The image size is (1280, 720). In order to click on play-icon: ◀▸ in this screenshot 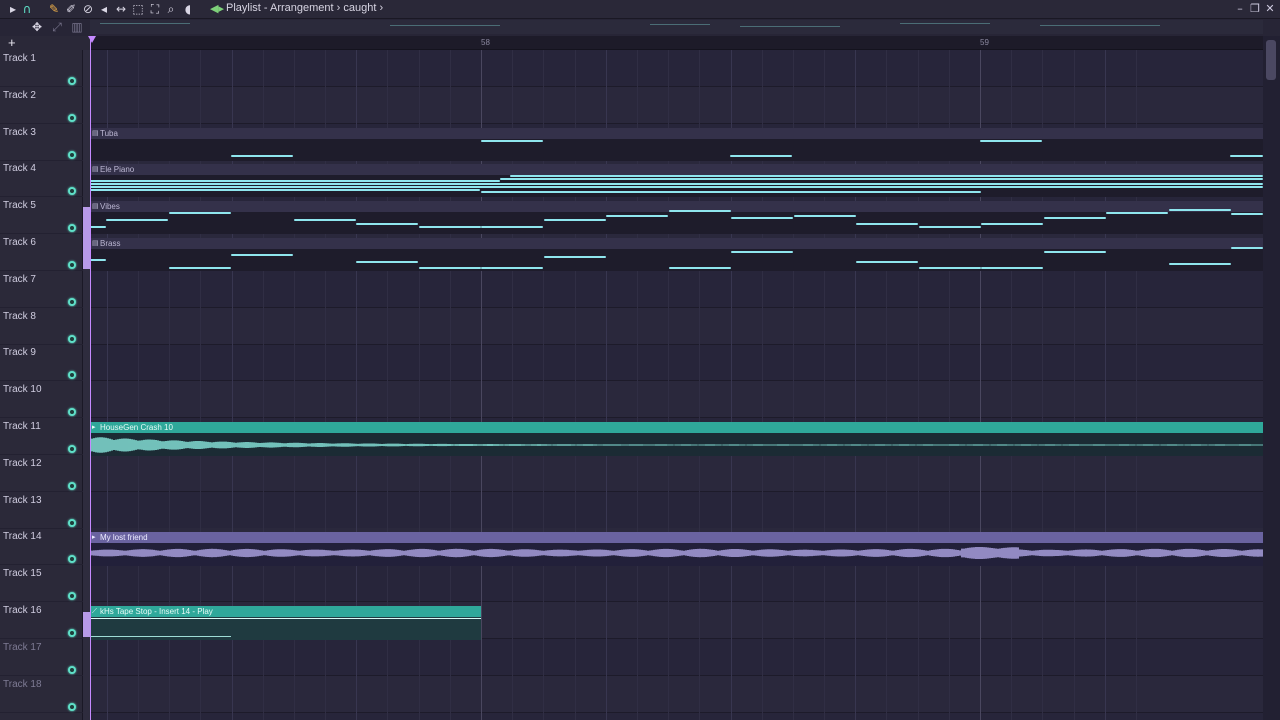, I will do `click(217, 9)`.